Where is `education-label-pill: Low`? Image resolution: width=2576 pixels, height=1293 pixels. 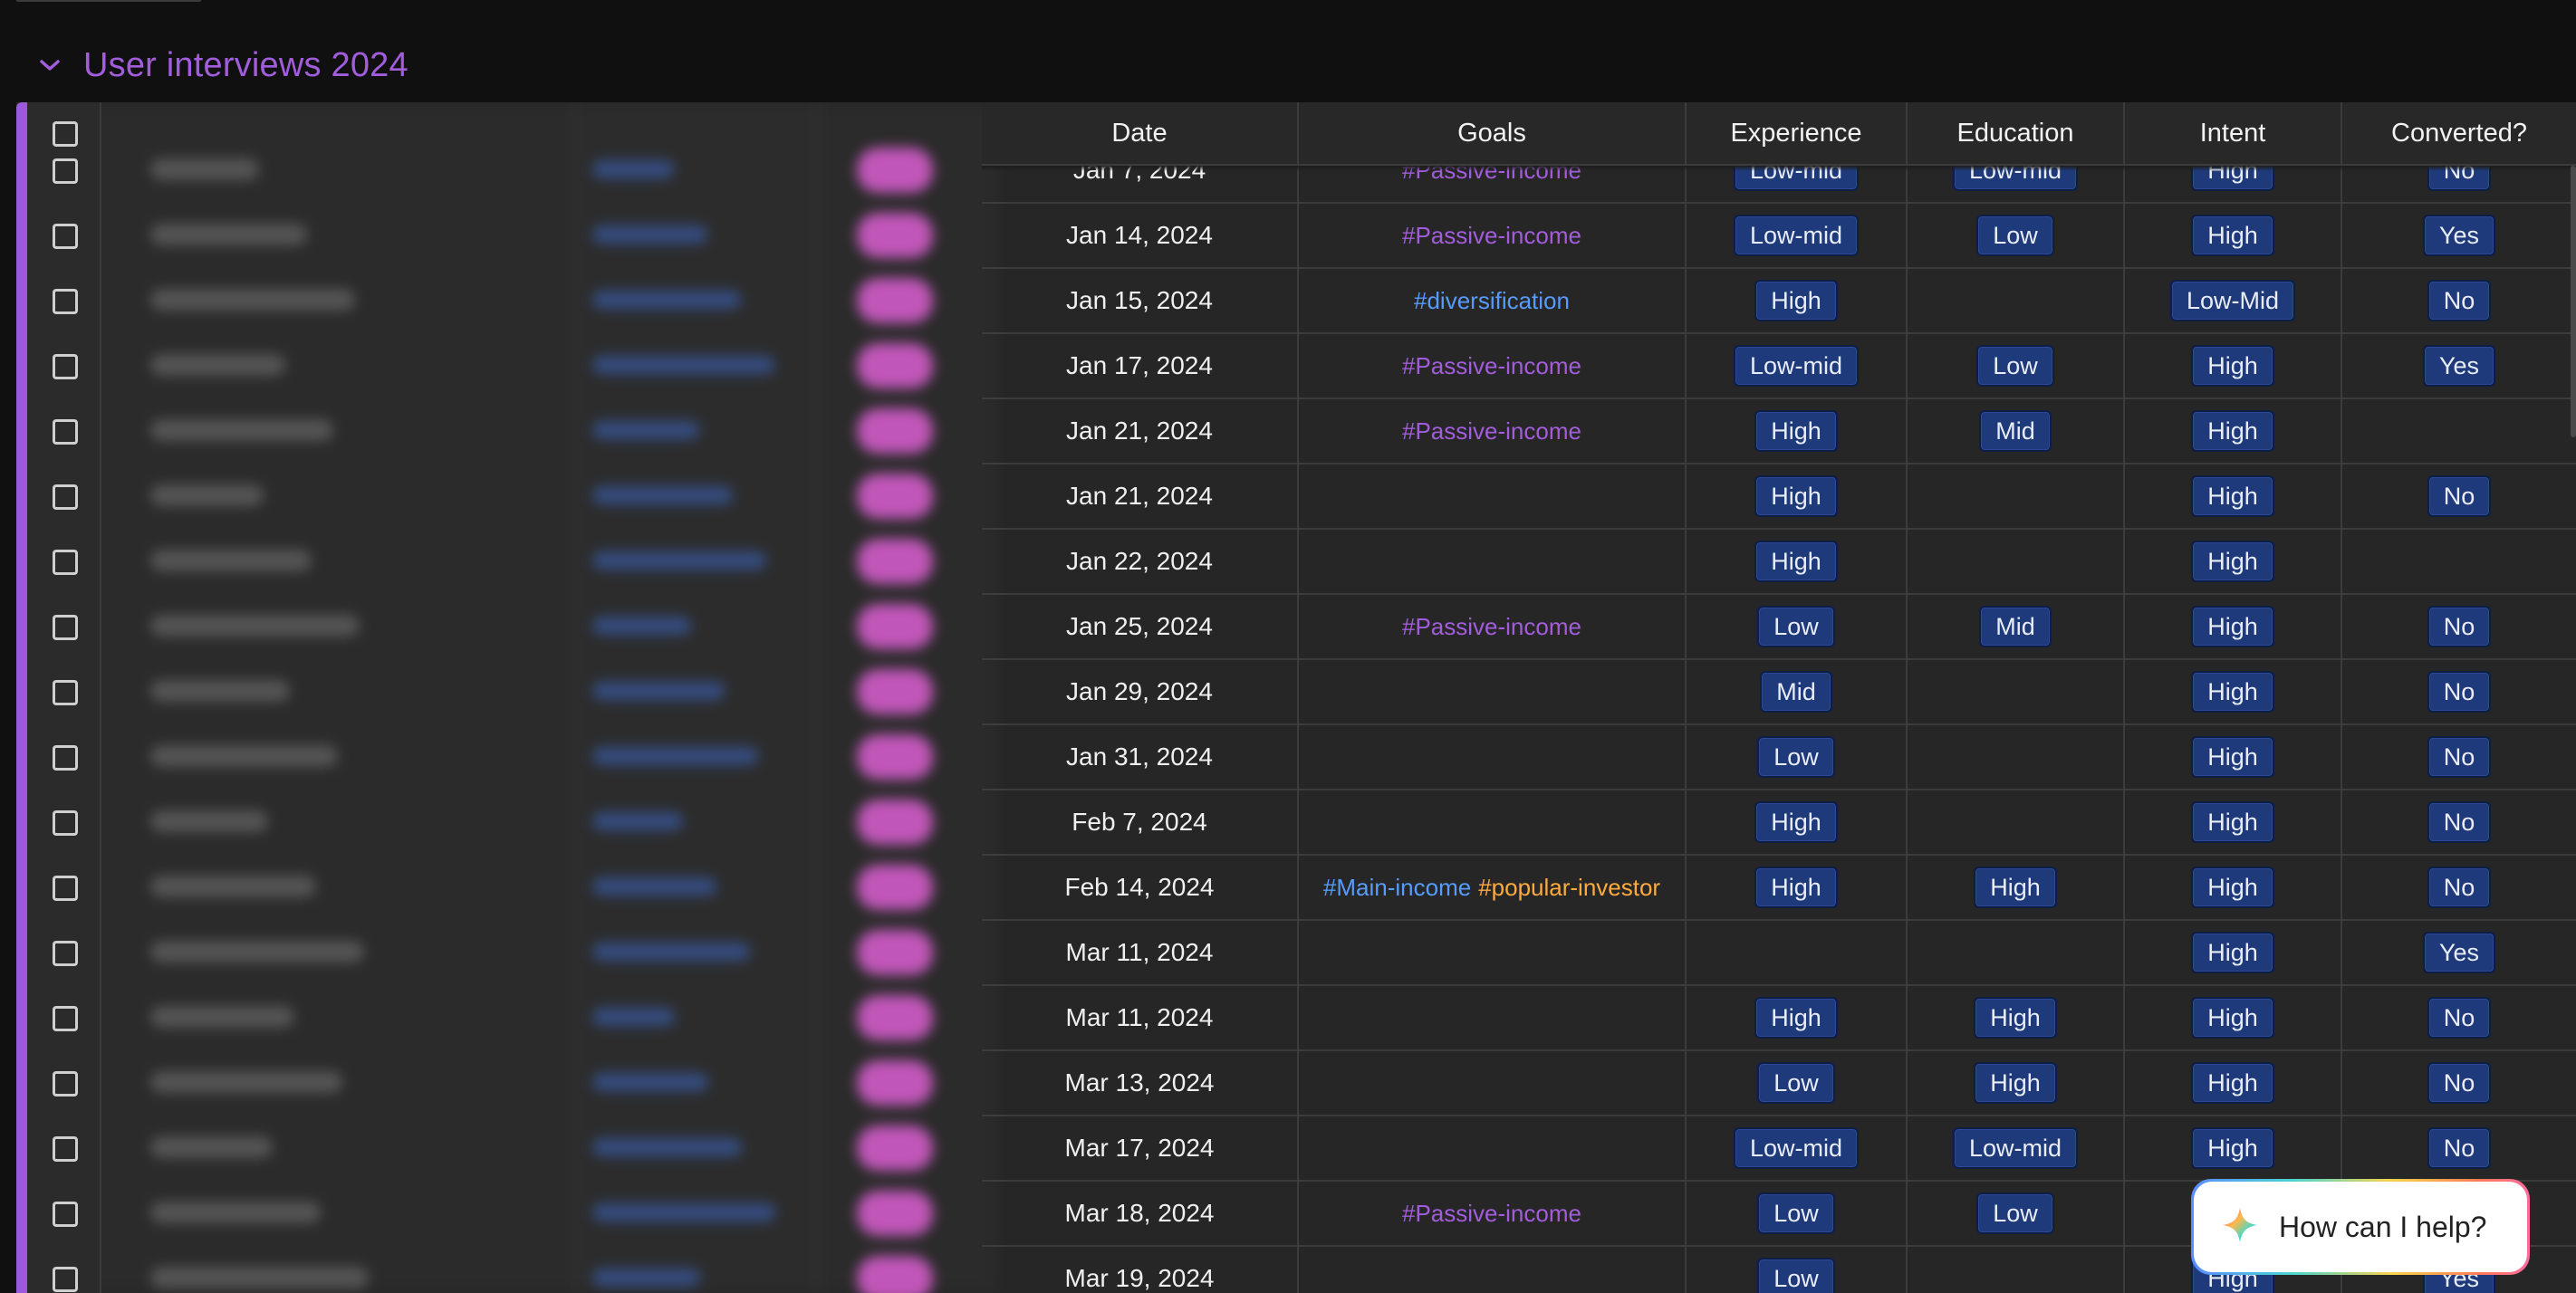 education-label-pill: Low is located at coordinates (2015, 366).